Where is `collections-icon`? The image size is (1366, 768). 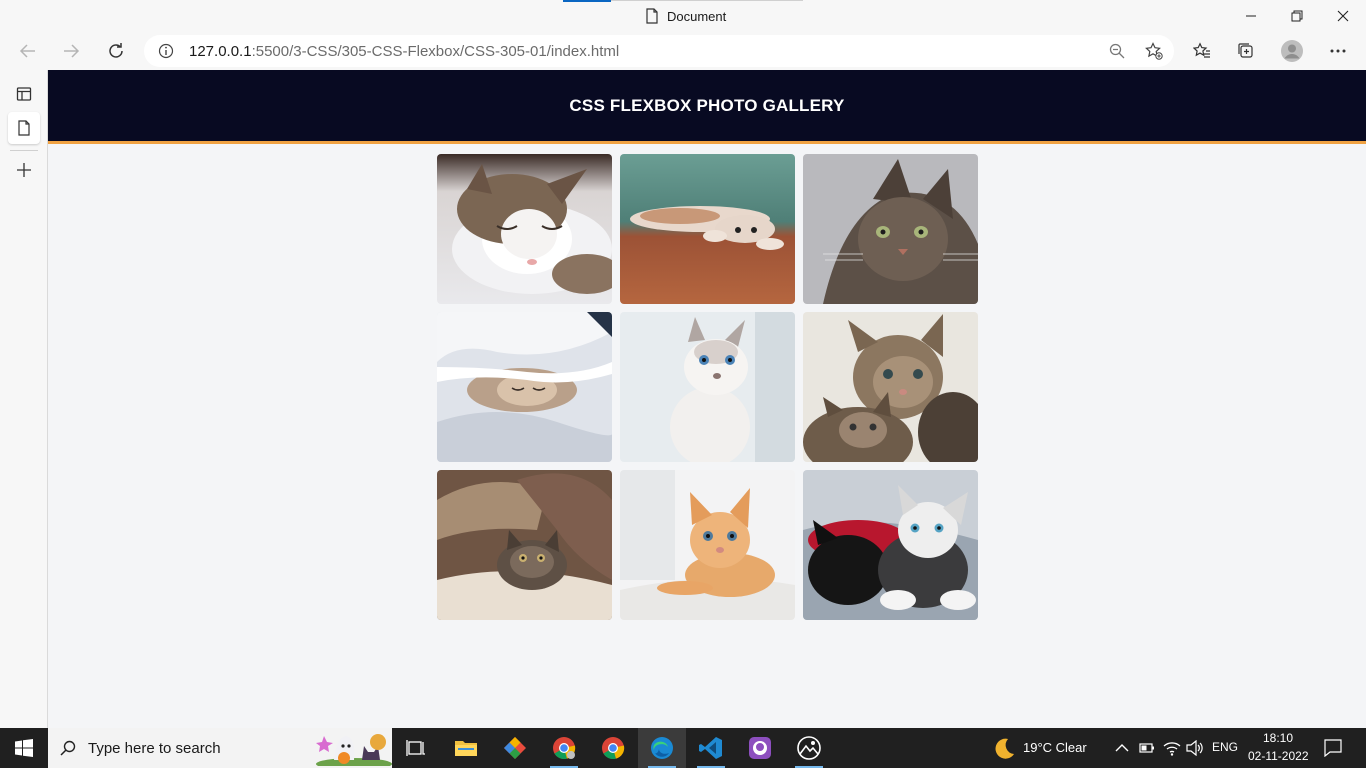 collections-icon is located at coordinates (1245, 50).